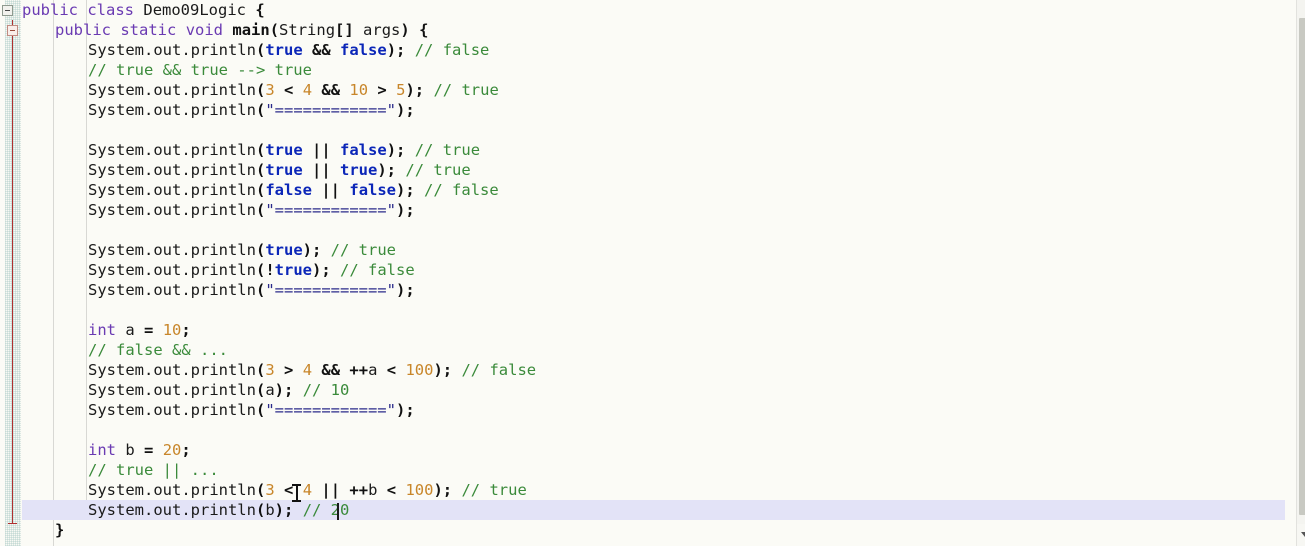 This screenshot has height=546, width=1313. Describe the element at coordinates (307, 490) in the screenshot. I see `token-num: 4` at that location.